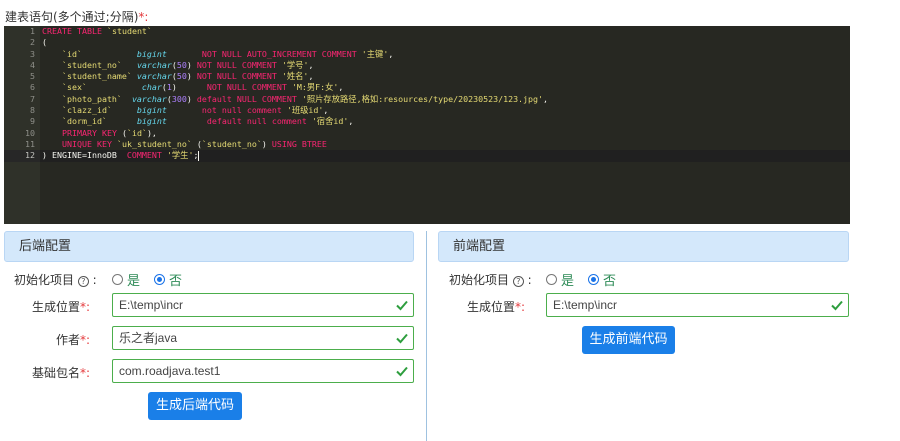  Describe the element at coordinates (32, 31) in the screenshot. I see `line-number: 1` at that location.